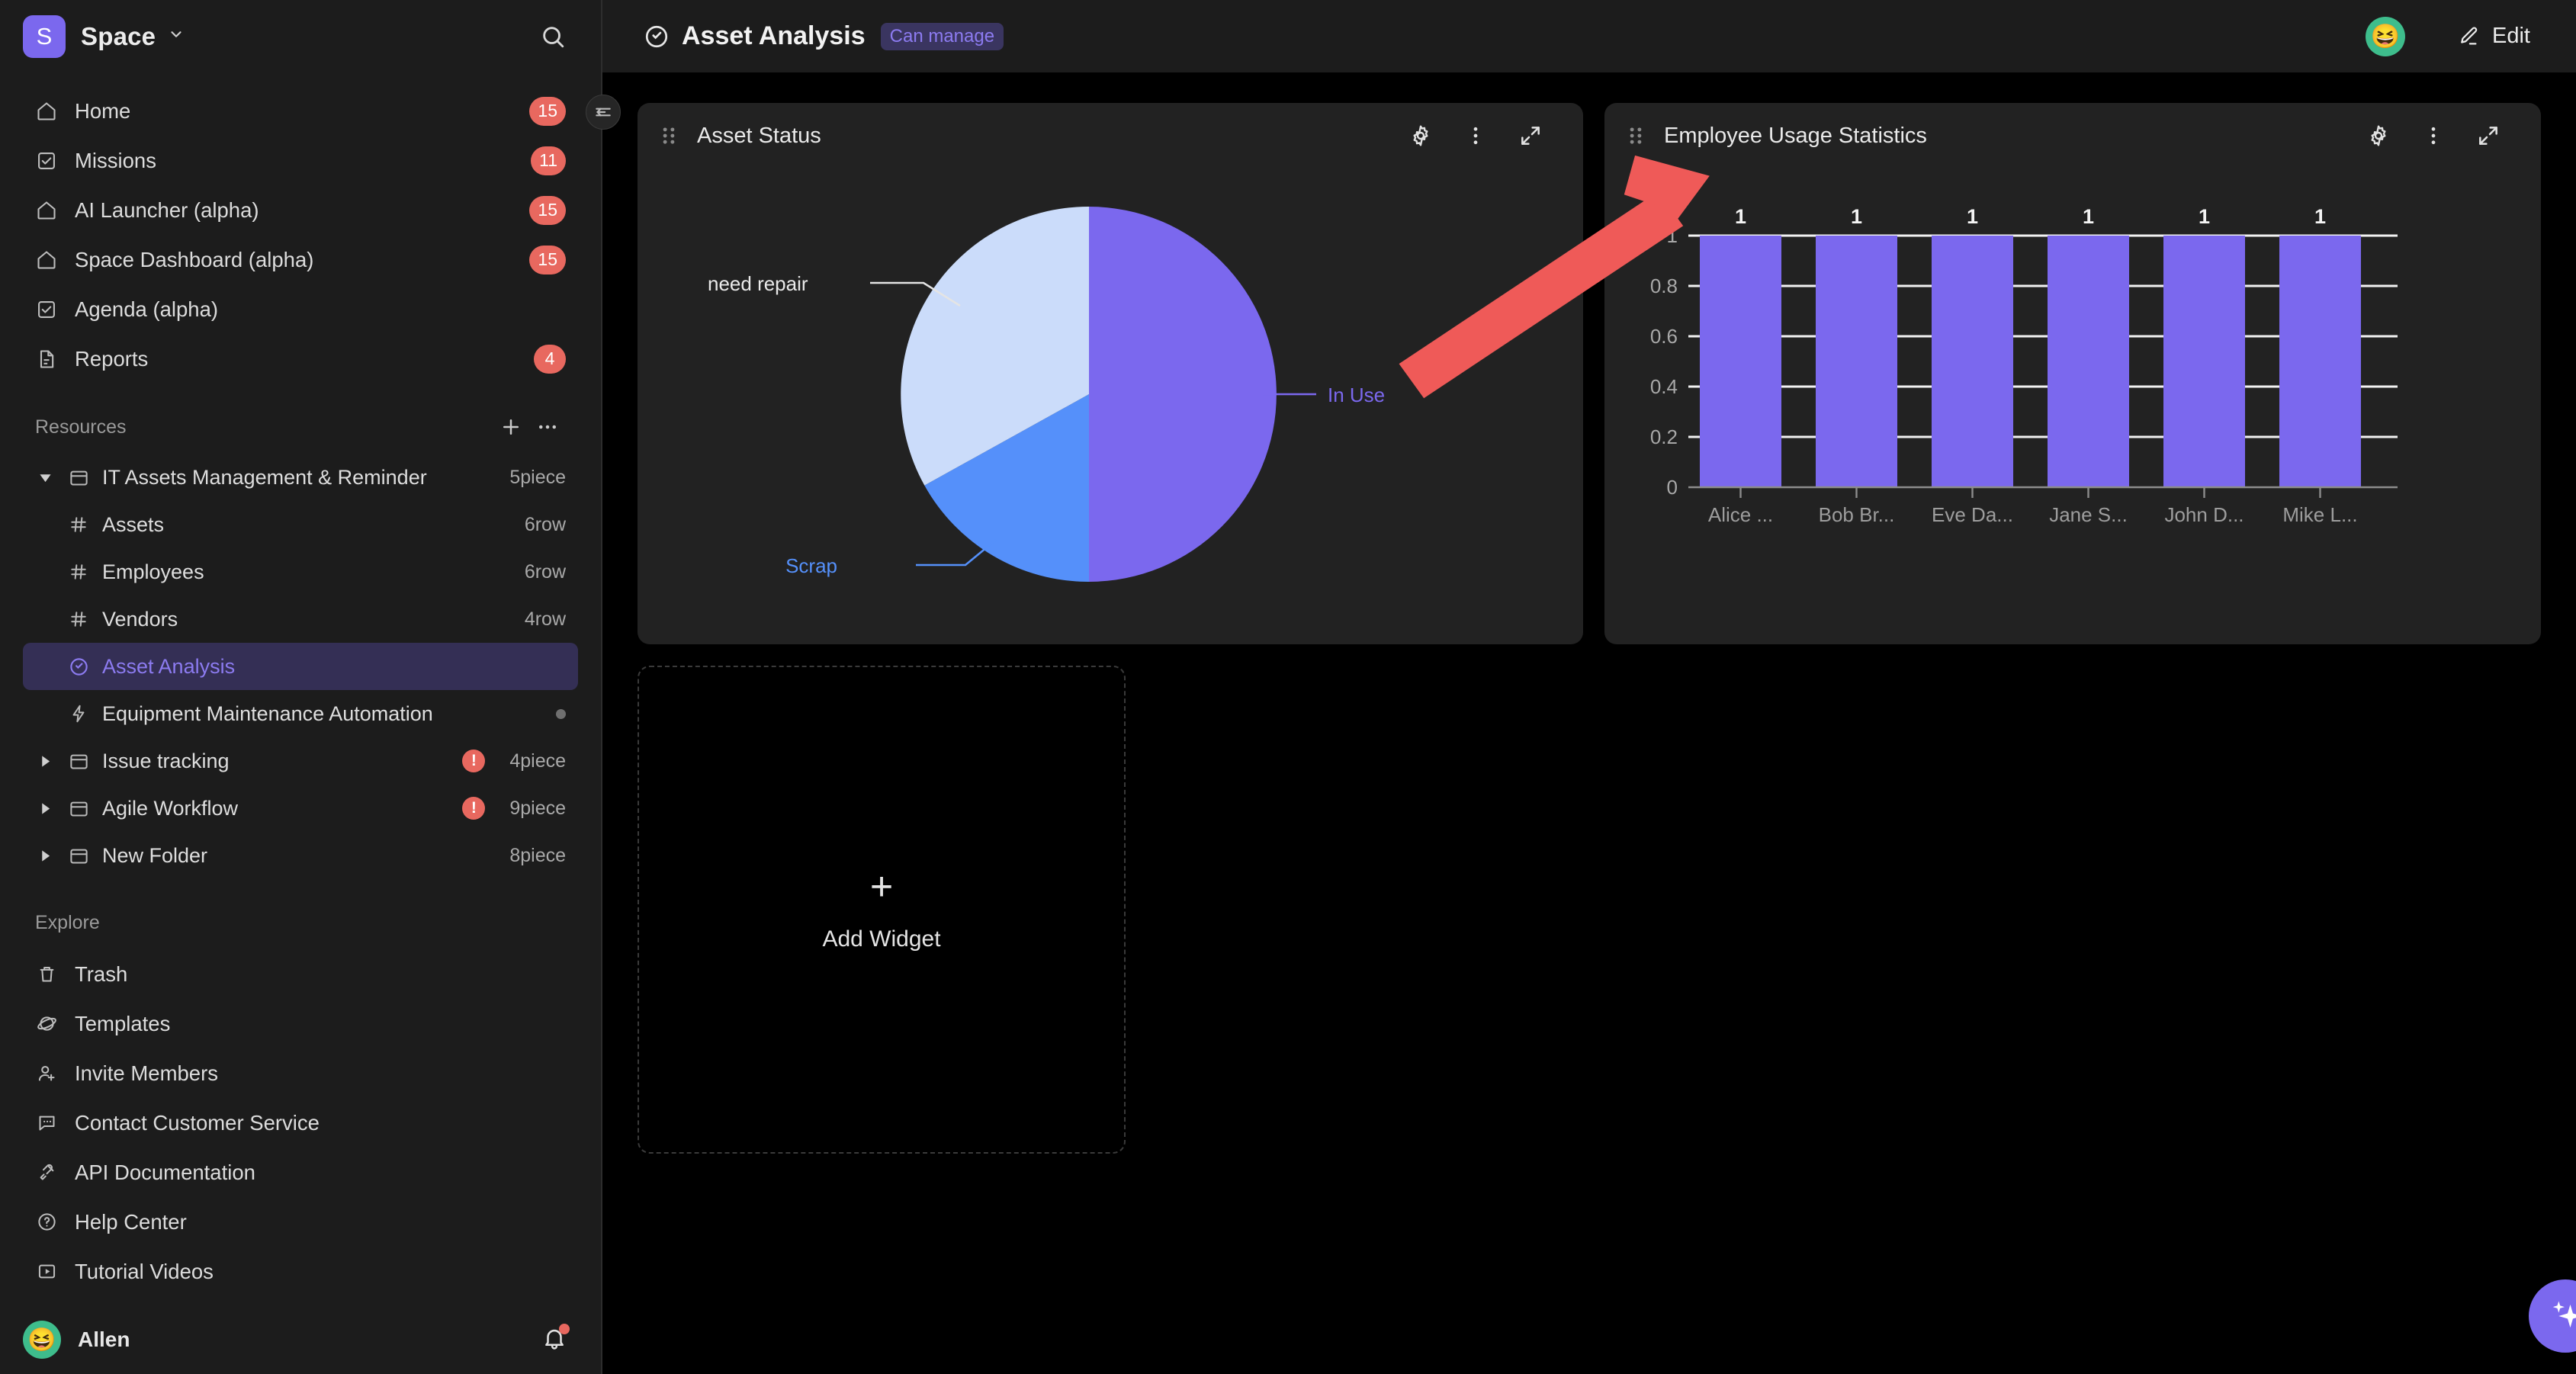 Image resolution: width=2576 pixels, height=1374 pixels. What do you see at coordinates (300, 359) in the screenshot?
I see `sidebar-item-reports: Reports 4` at bounding box center [300, 359].